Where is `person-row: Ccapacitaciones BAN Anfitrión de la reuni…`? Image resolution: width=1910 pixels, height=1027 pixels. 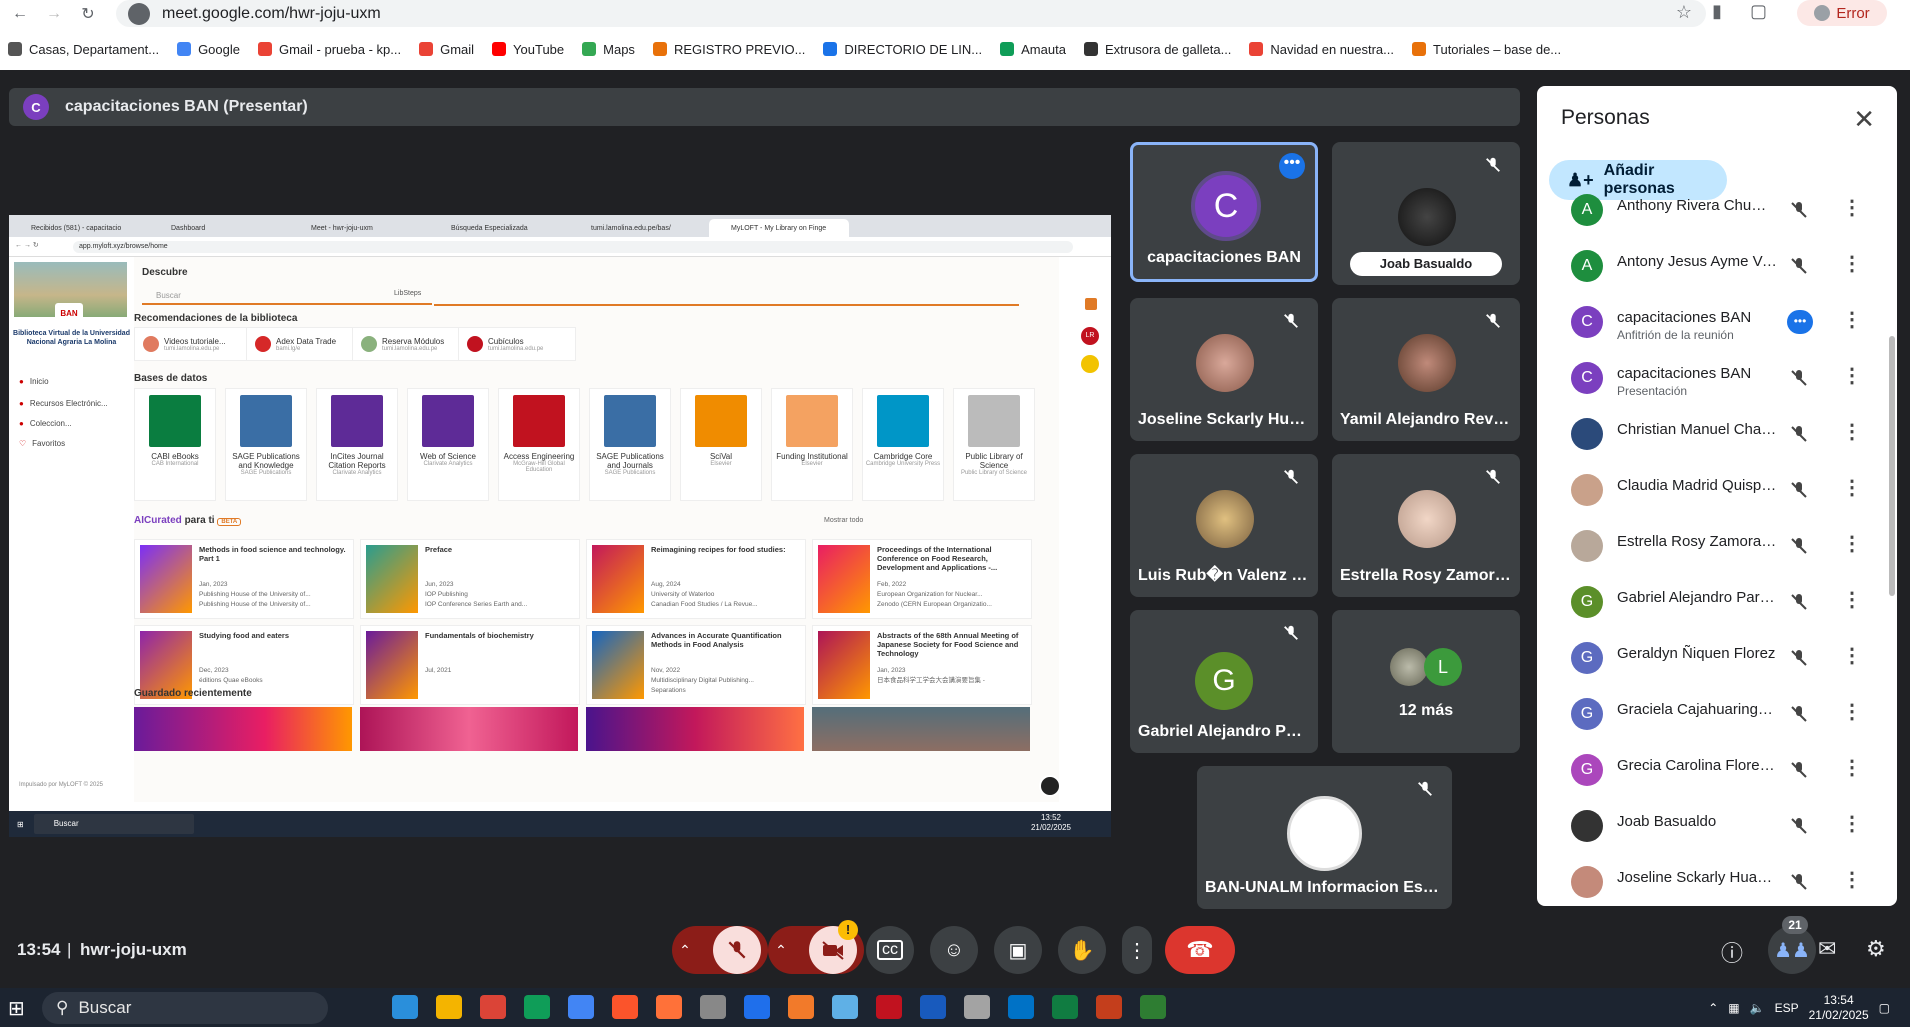
person-row: Ccapacitaciones BAN Anfitrión de la reuni… is located at coordinates (1717, 323).